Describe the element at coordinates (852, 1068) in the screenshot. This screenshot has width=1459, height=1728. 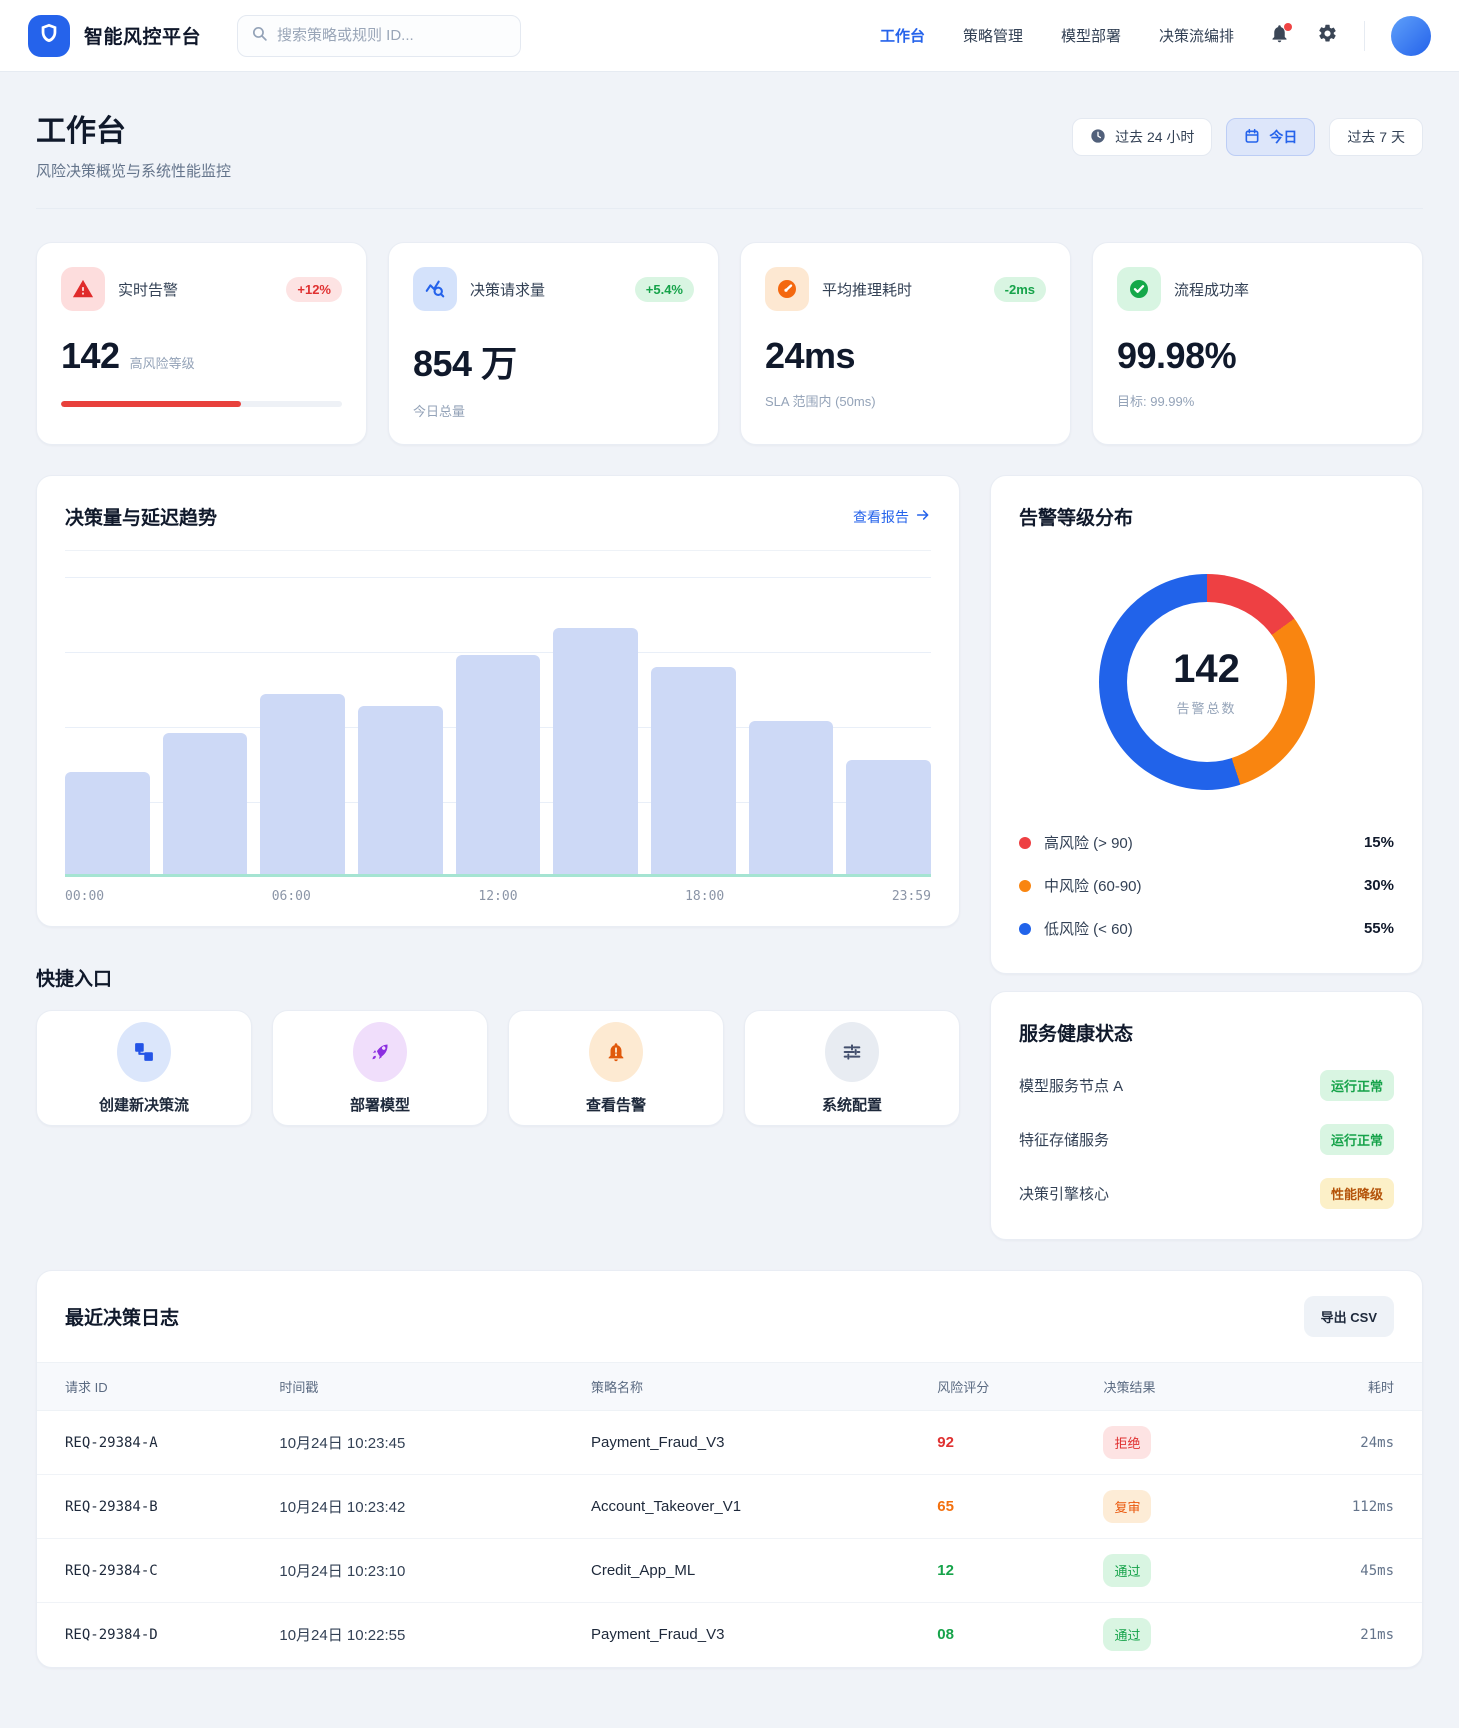
I see `system-config-button: 系统配置` at that location.